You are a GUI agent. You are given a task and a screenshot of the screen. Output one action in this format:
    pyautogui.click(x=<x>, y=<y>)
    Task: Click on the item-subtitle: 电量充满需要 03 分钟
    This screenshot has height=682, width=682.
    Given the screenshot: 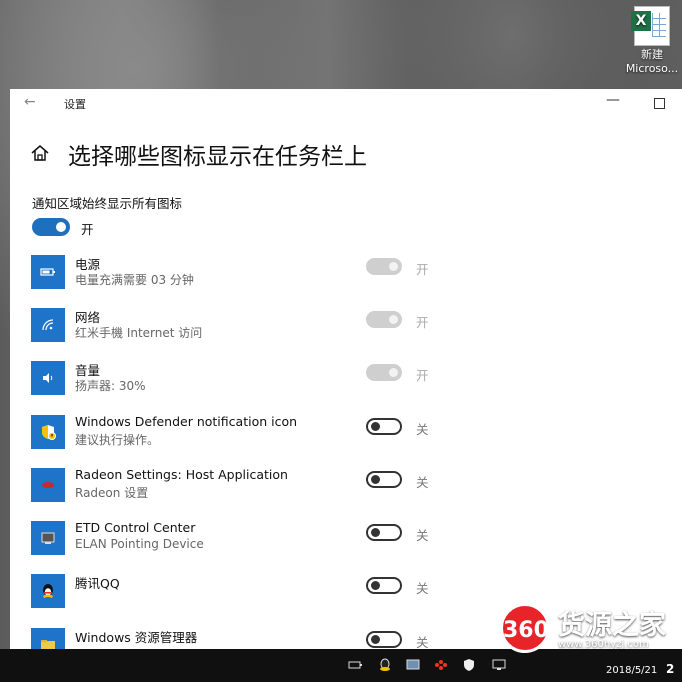 What is the action you would take?
    pyautogui.click(x=134, y=280)
    